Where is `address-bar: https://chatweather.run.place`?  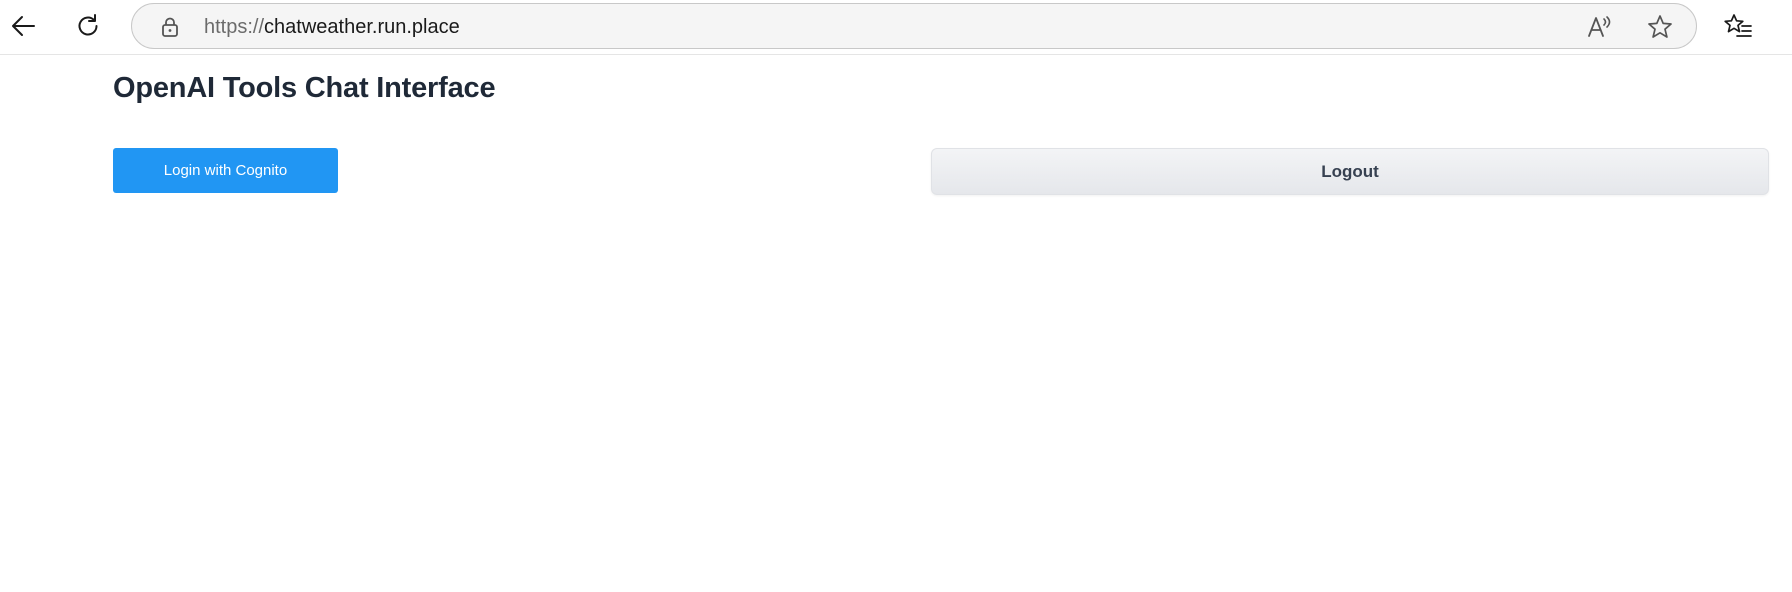
address-bar: https://chatweather.run.place is located at coordinates (914, 26).